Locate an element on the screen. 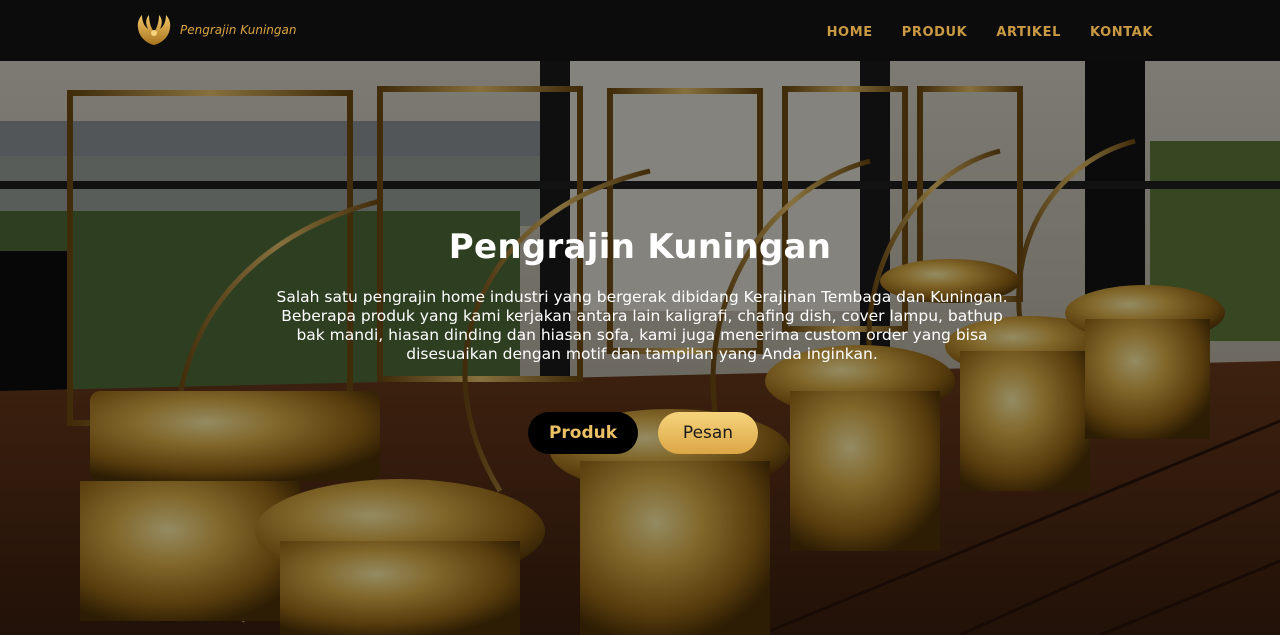 The image size is (1280, 635). pesan-button: Pesan is located at coordinates (708, 433).